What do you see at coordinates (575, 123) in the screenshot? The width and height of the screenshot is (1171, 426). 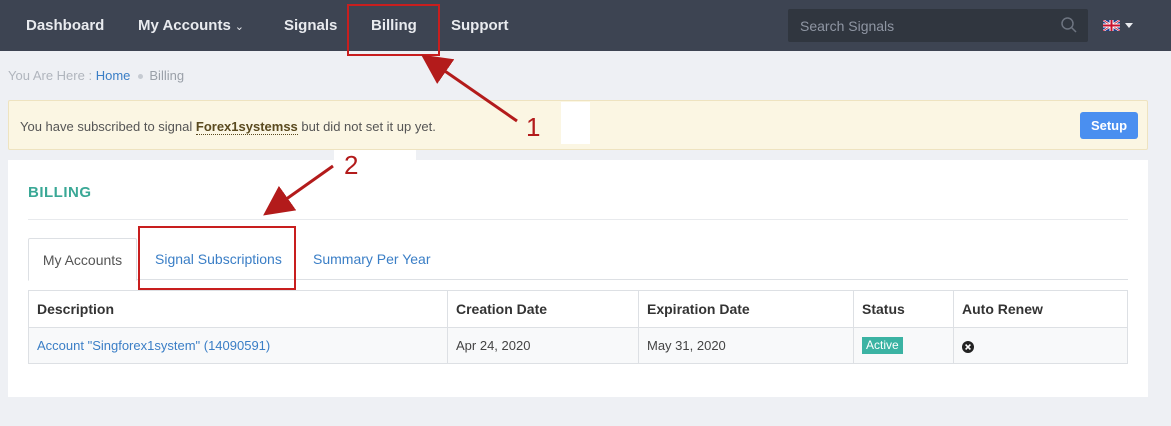 I see `blank-patch` at bounding box center [575, 123].